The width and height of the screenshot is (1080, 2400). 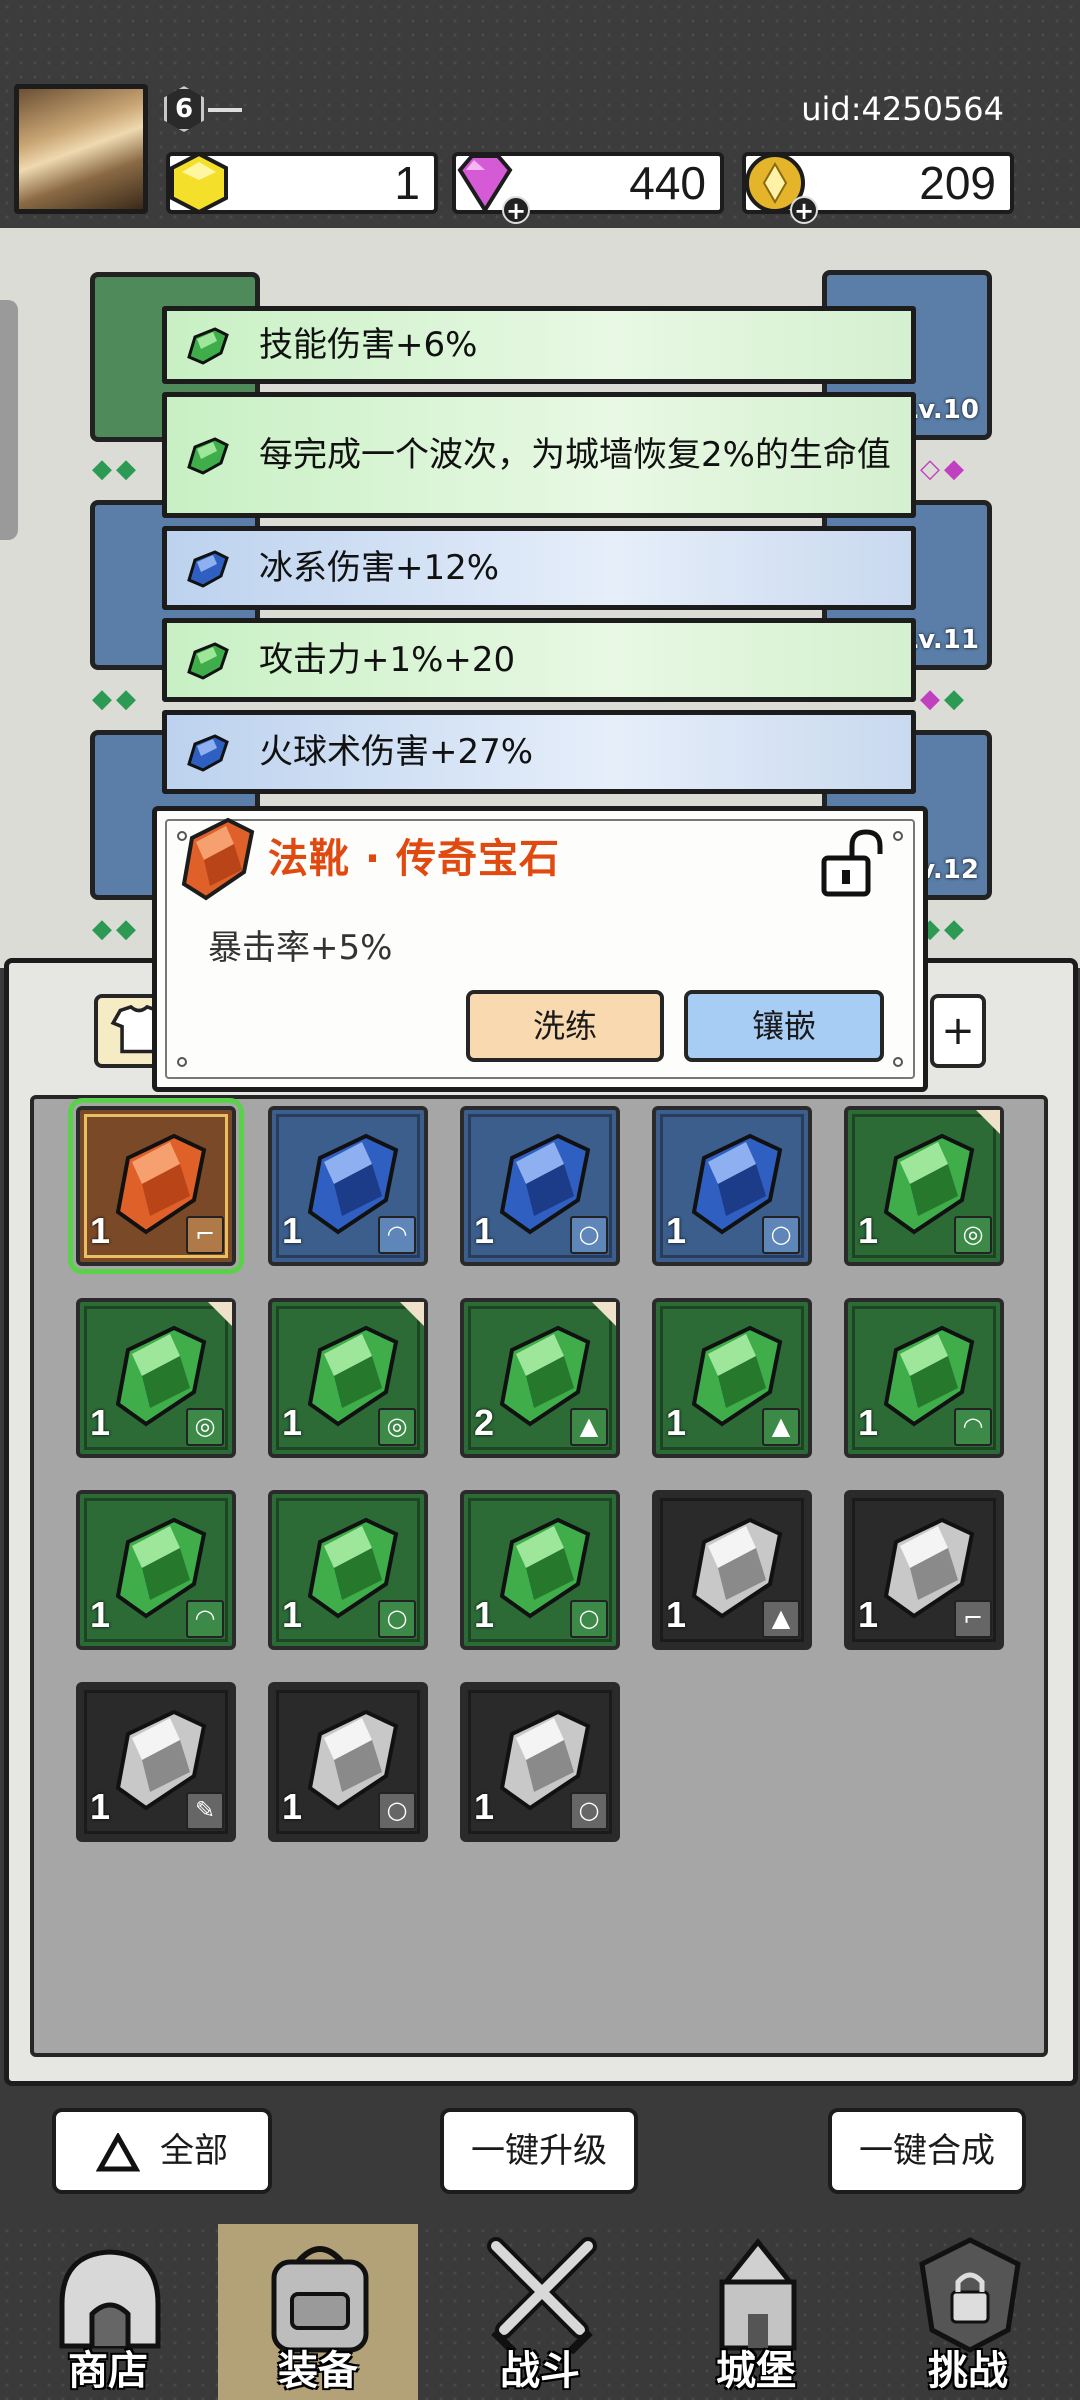 What do you see at coordinates (924, 1570) in the screenshot?
I see `gem-item-gray: 1 ⌐` at bounding box center [924, 1570].